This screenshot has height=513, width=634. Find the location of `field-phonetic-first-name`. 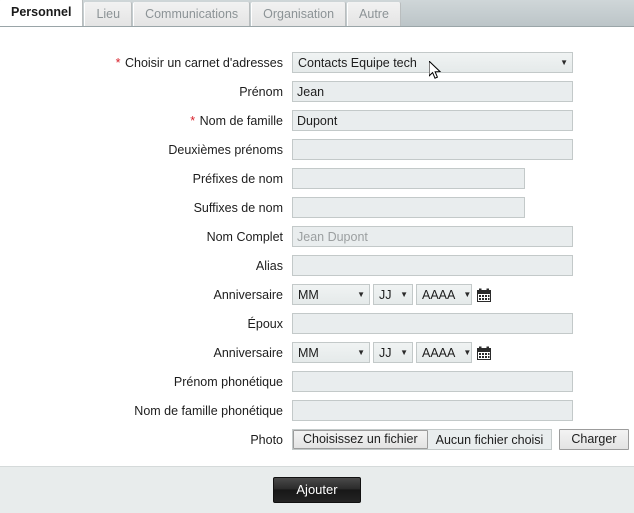

field-phonetic-first-name is located at coordinates (432, 381).